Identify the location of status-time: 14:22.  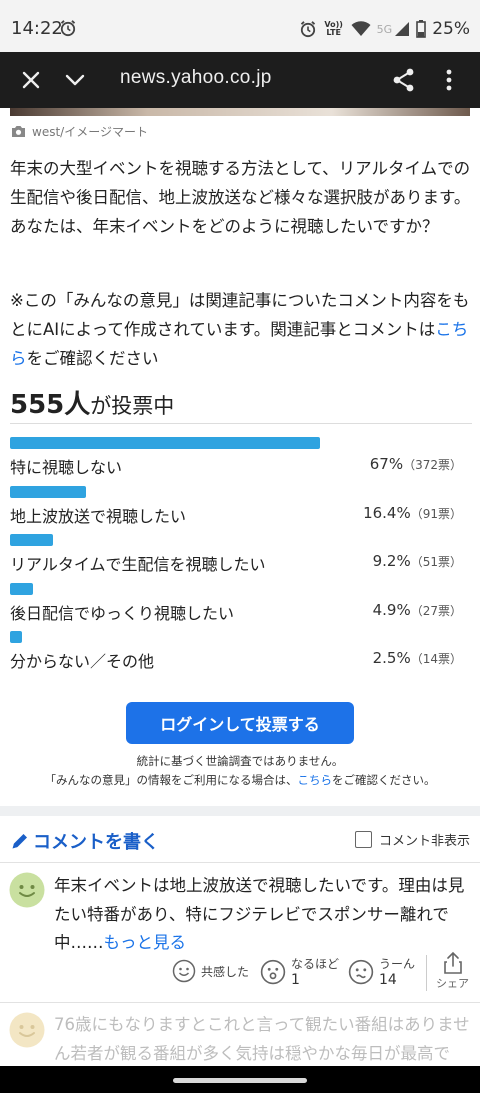
(37, 28).